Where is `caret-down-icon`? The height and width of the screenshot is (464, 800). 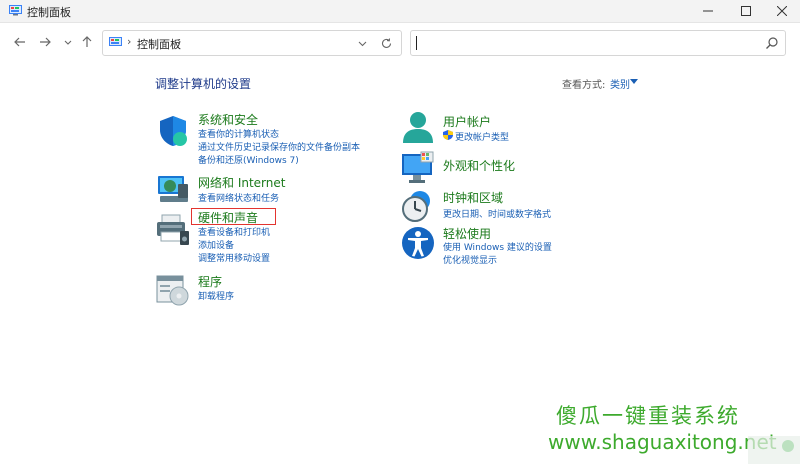 caret-down-icon is located at coordinates (634, 82).